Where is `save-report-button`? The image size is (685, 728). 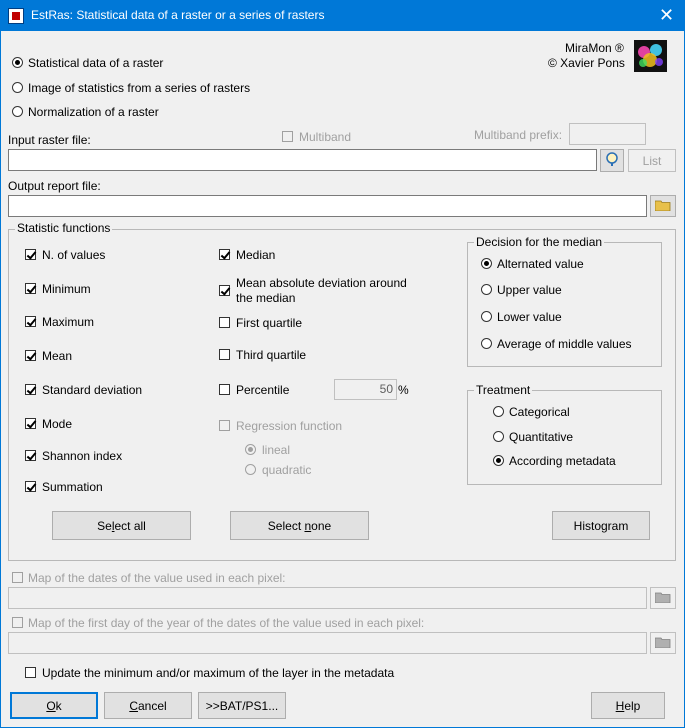 save-report-button is located at coordinates (663, 206).